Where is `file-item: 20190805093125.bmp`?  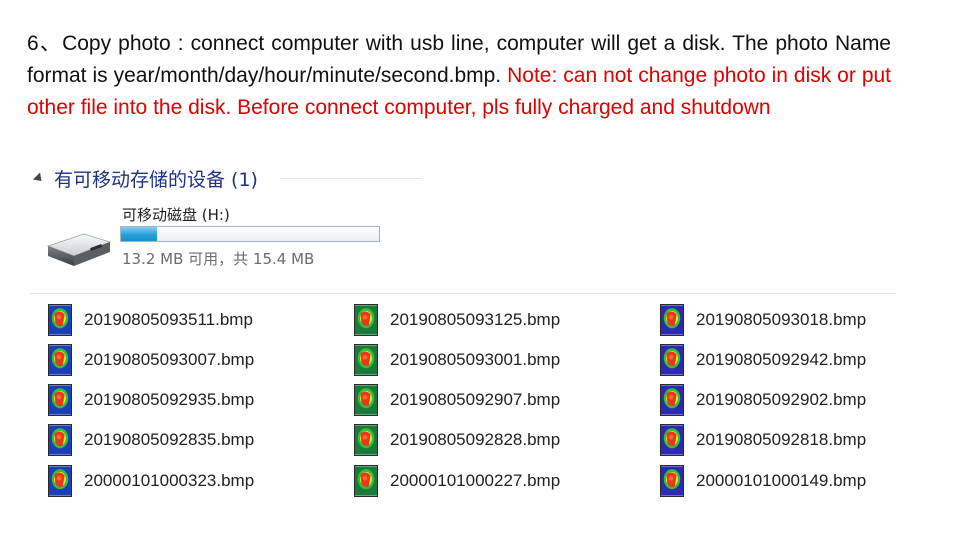 file-item: 20190805093125.bmp is located at coordinates (457, 320).